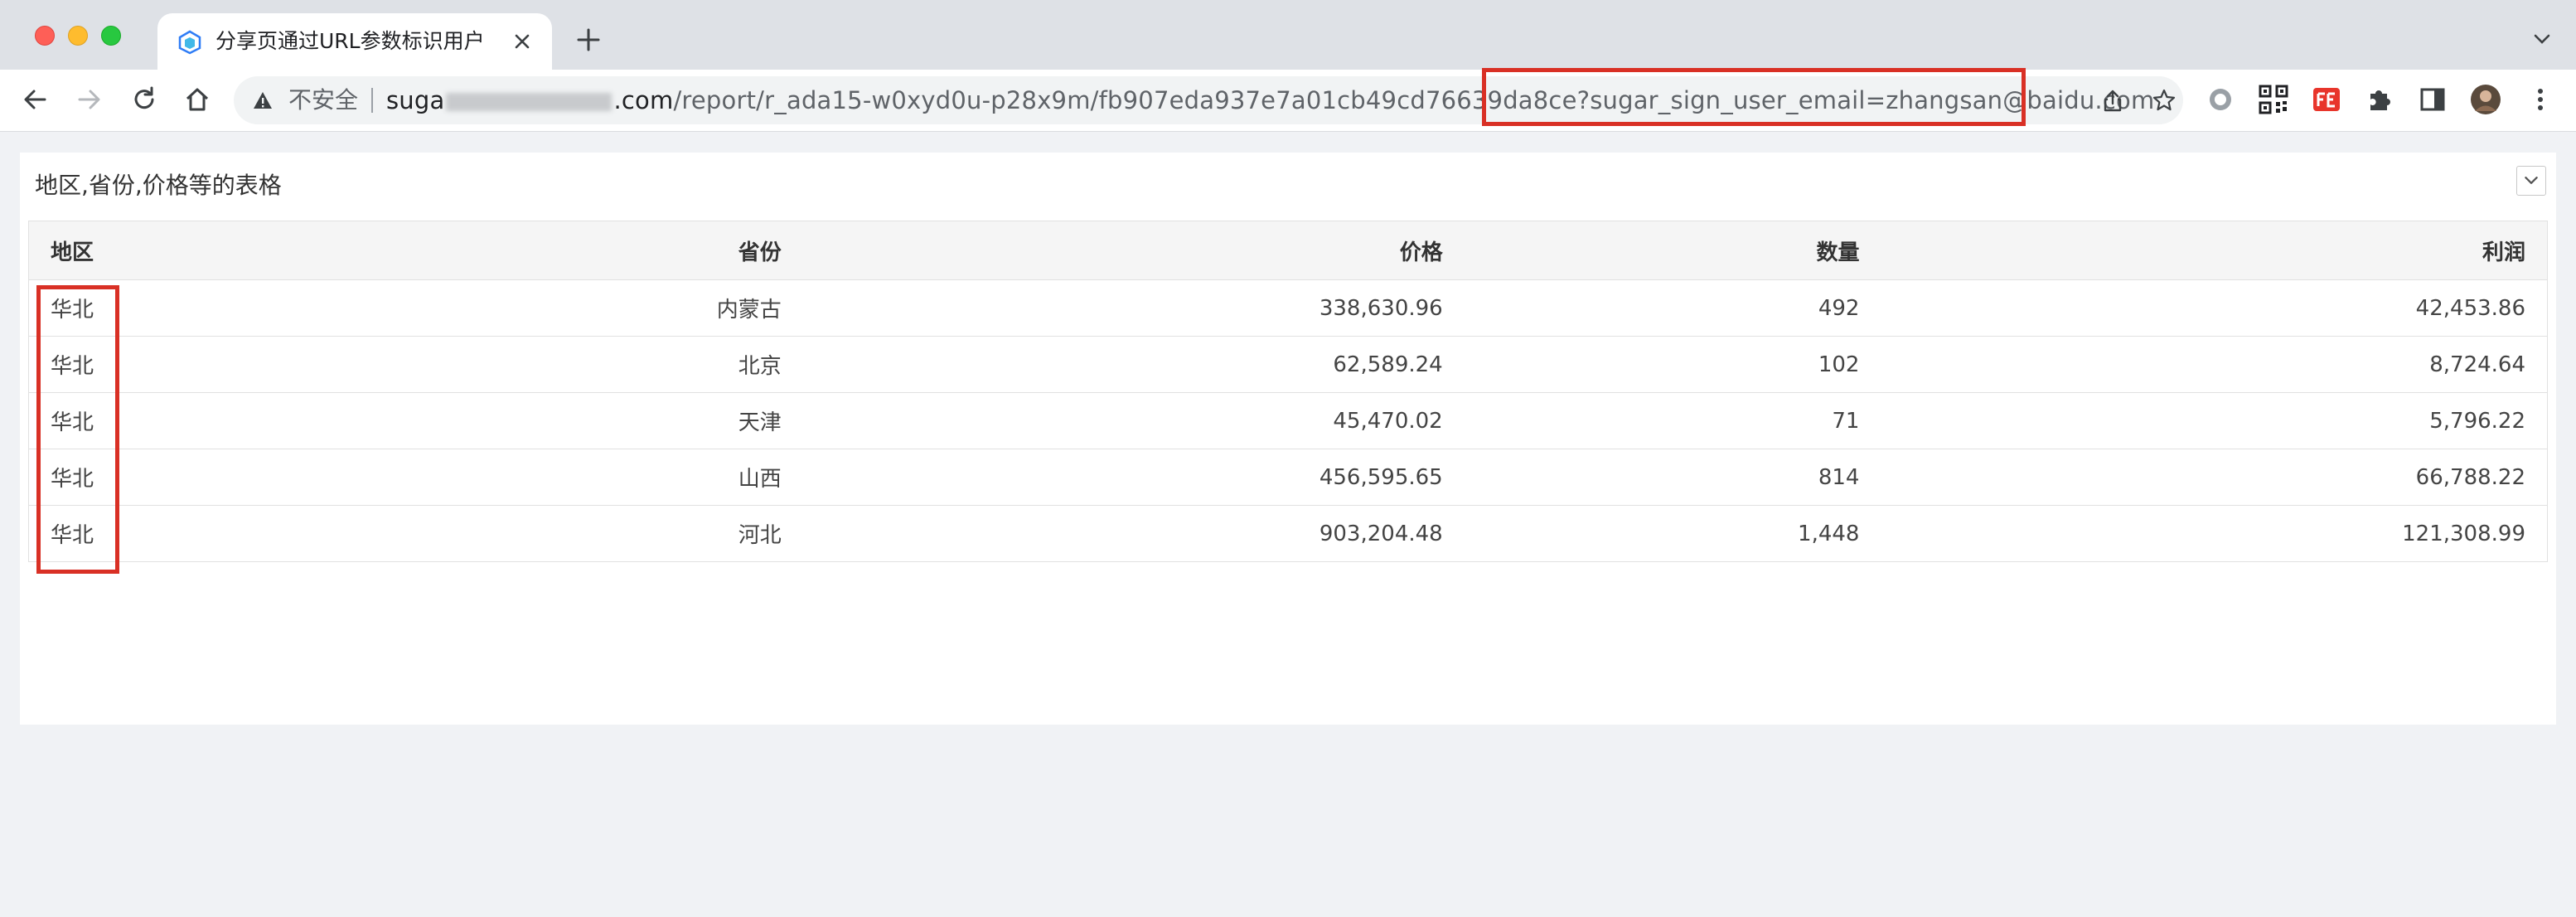  Describe the element at coordinates (588, 40) in the screenshot. I see `new-tab-plus-icon` at that location.